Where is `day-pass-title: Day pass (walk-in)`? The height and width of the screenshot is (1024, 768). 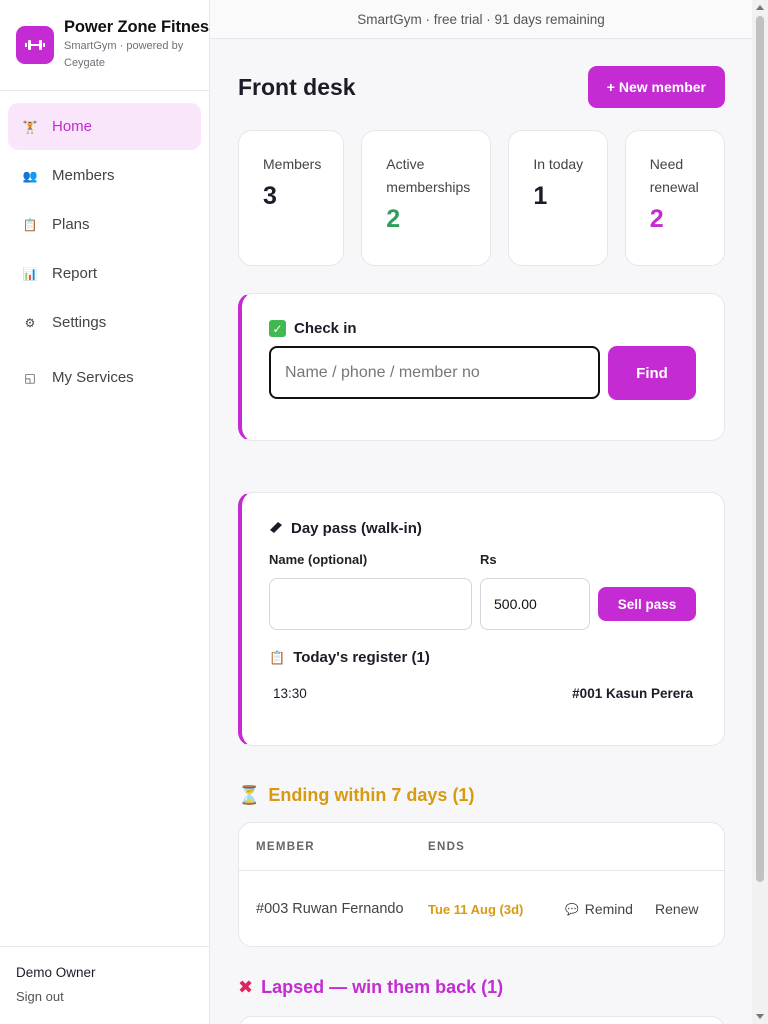
day-pass-title: Day pass (walk-in) is located at coordinates (496, 528).